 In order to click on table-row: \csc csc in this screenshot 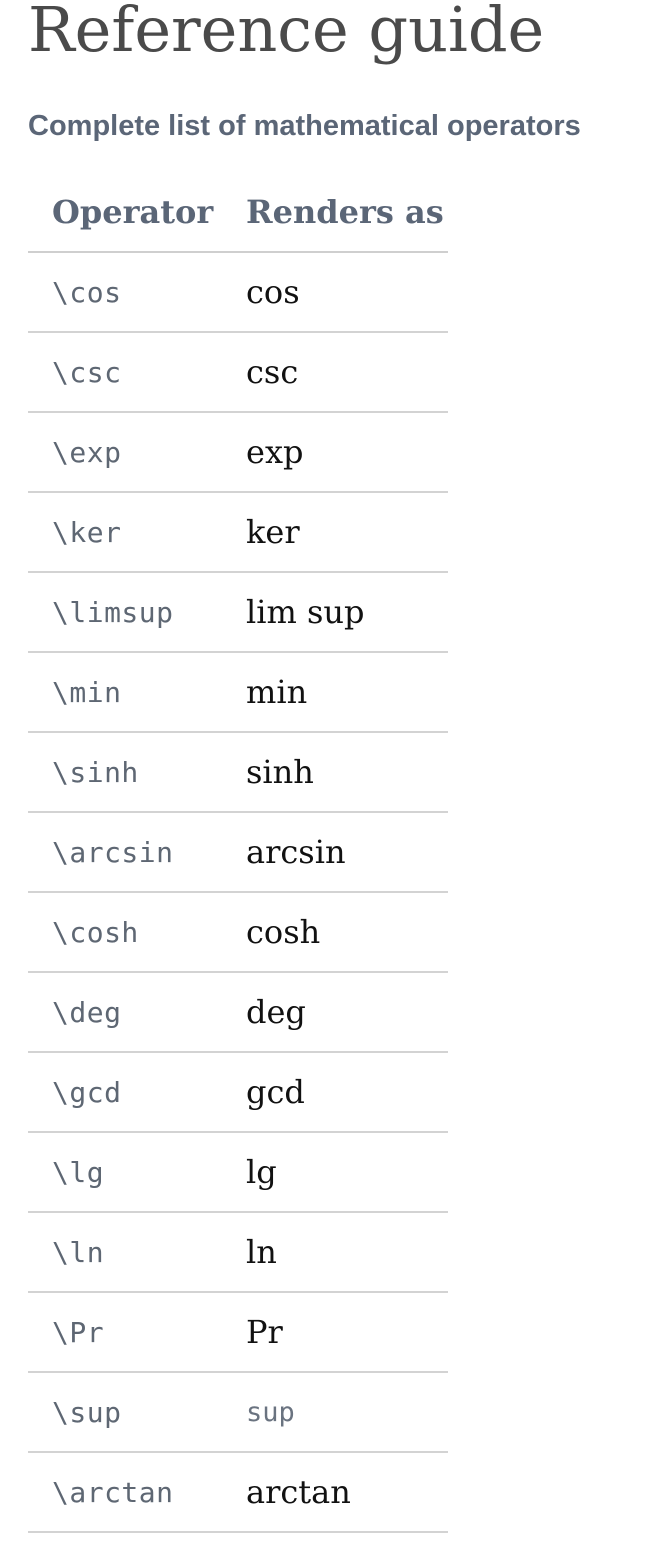, I will do `click(238, 372)`.